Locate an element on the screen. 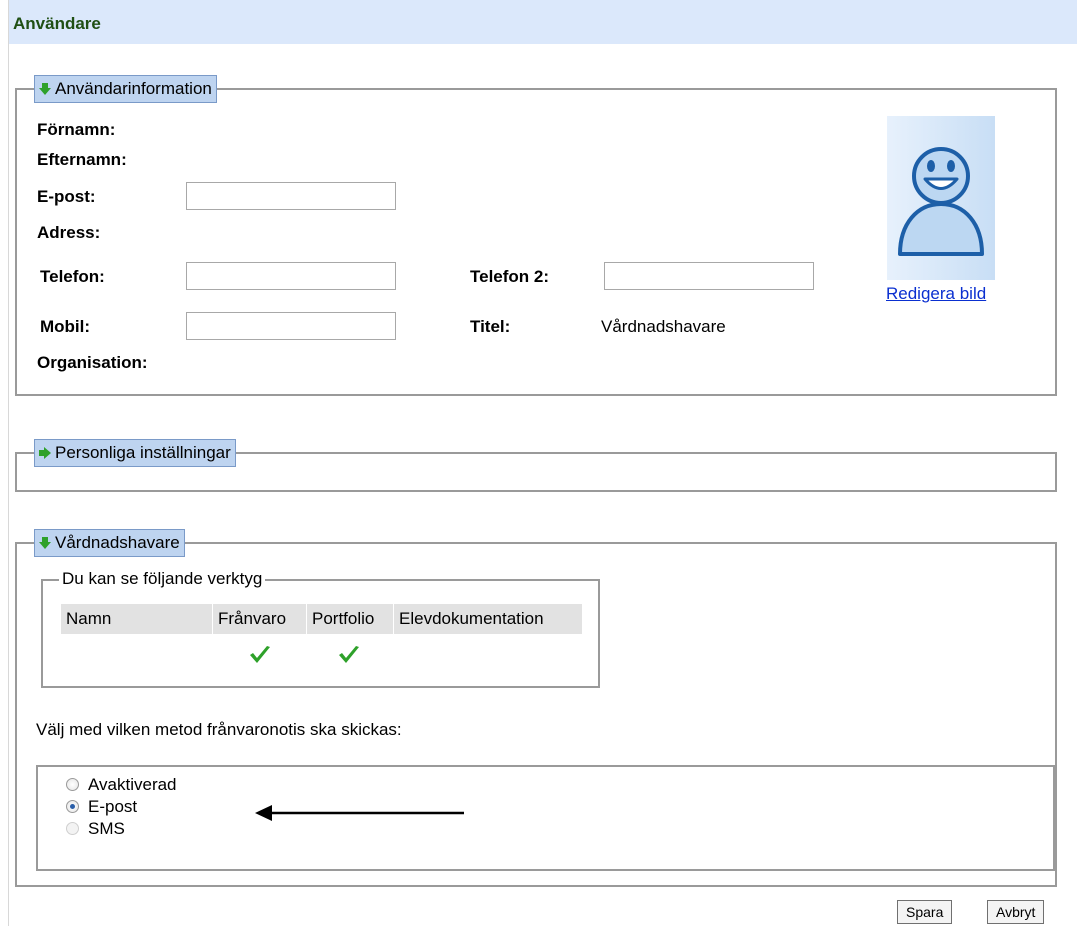 The width and height of the screenshot is (1077, 926). mobile-label: Mobil: is located at coordinates (65, 326).